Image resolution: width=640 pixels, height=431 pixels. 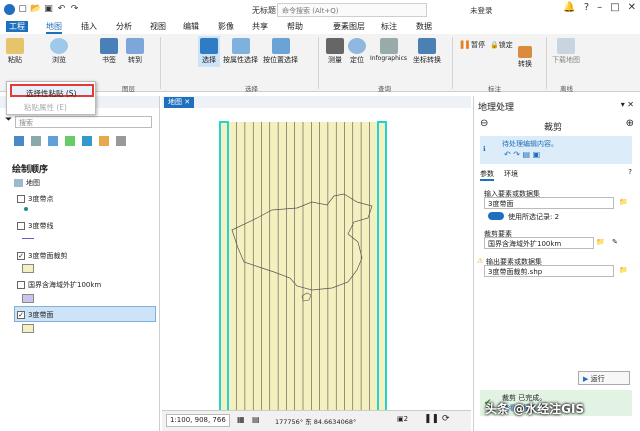 What do you see at coordinates (35, 9) in the screenshot?
I see `open-icon: 📂` at bounding box center [35, 9].